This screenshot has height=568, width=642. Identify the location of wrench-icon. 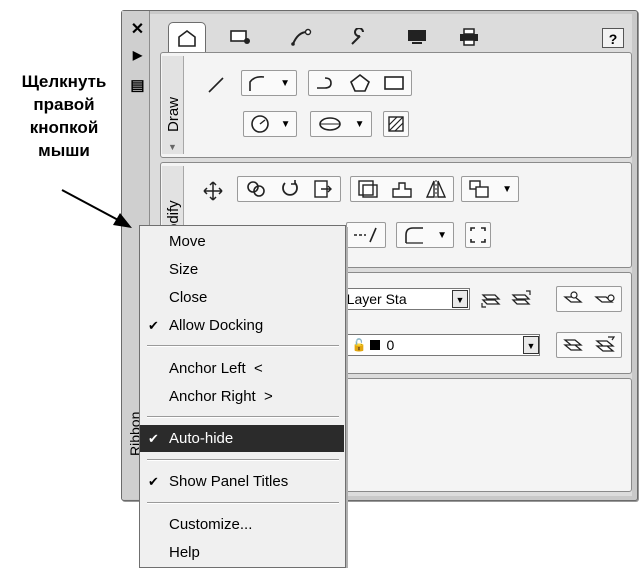
(357, 36).